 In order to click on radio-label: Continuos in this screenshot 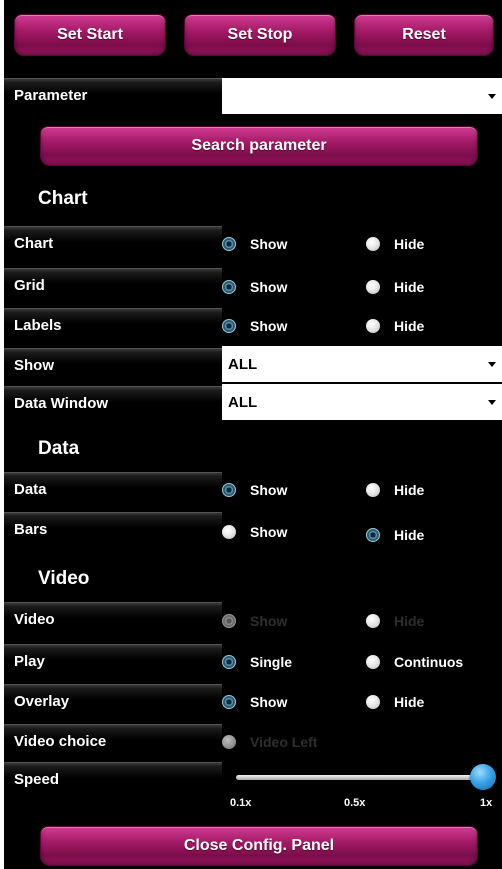, I will do `click(429, 662)`.